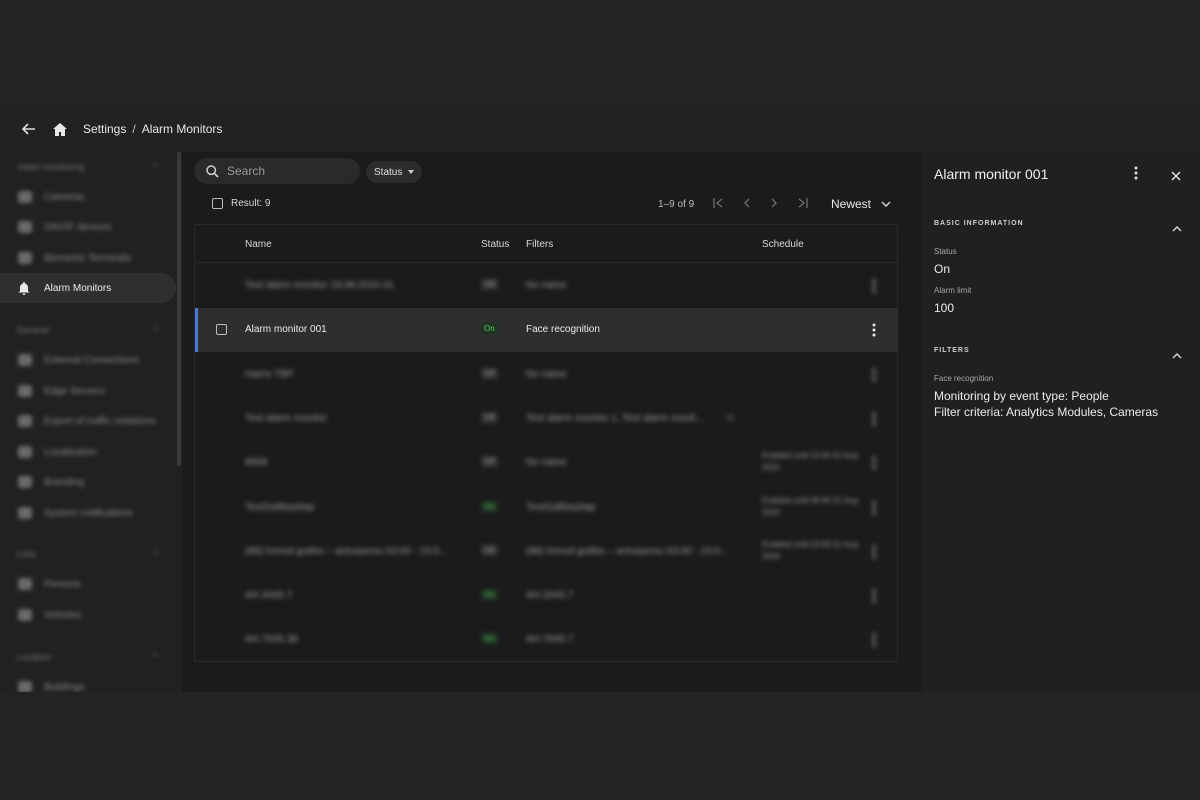 The image size is (1200, 800). I want to click on row-status-badge: On, so click(489, 328).